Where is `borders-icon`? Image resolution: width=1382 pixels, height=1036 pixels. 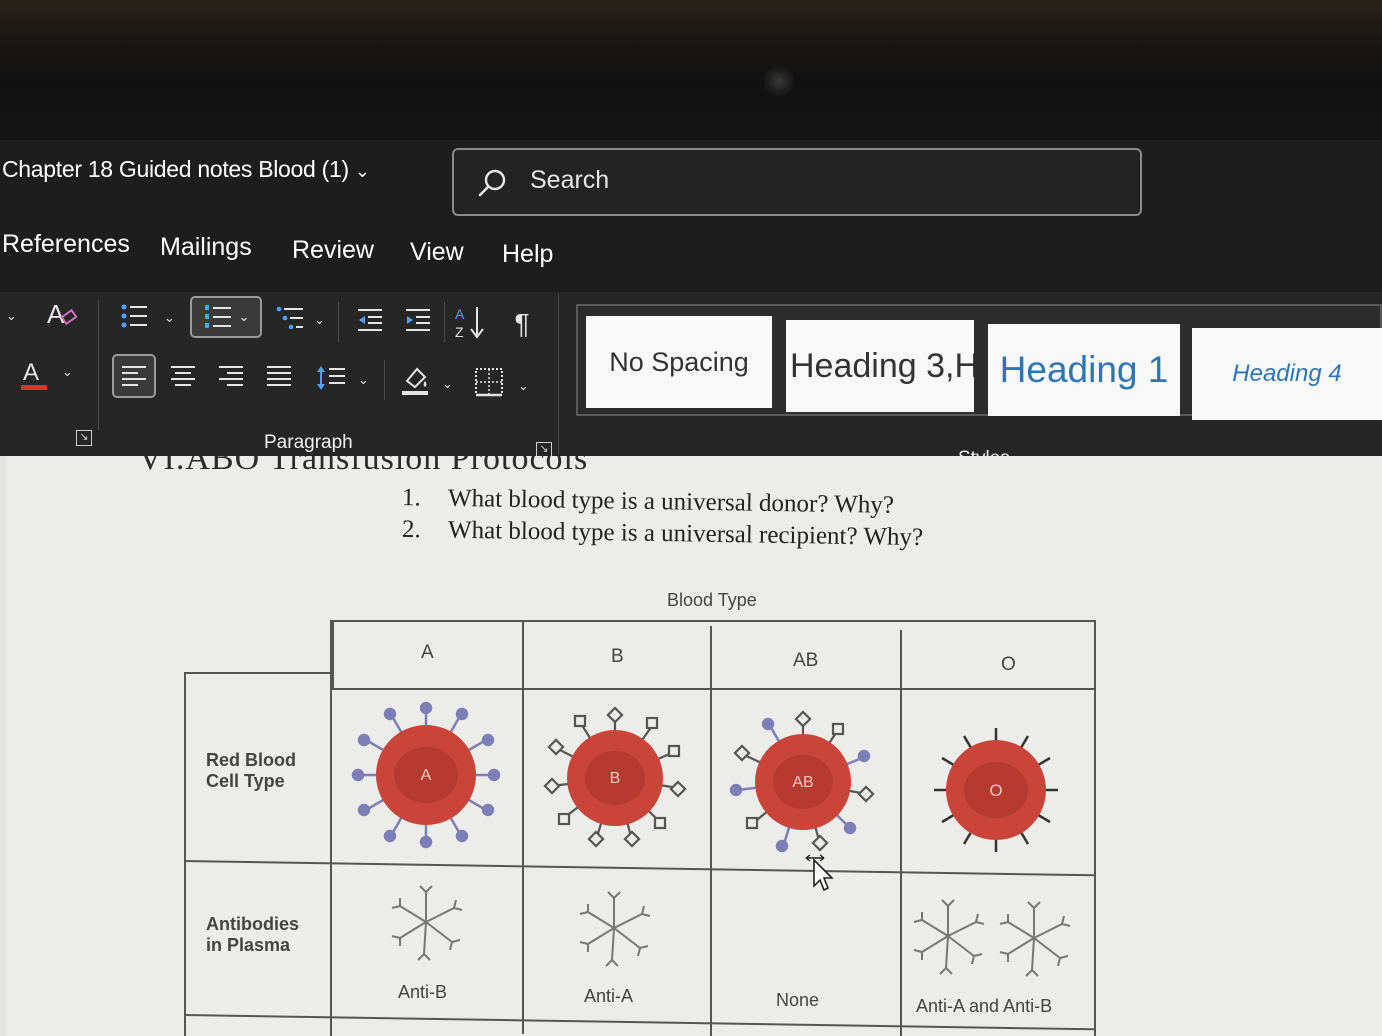 borders-icon is located at coordinates (489, 382).